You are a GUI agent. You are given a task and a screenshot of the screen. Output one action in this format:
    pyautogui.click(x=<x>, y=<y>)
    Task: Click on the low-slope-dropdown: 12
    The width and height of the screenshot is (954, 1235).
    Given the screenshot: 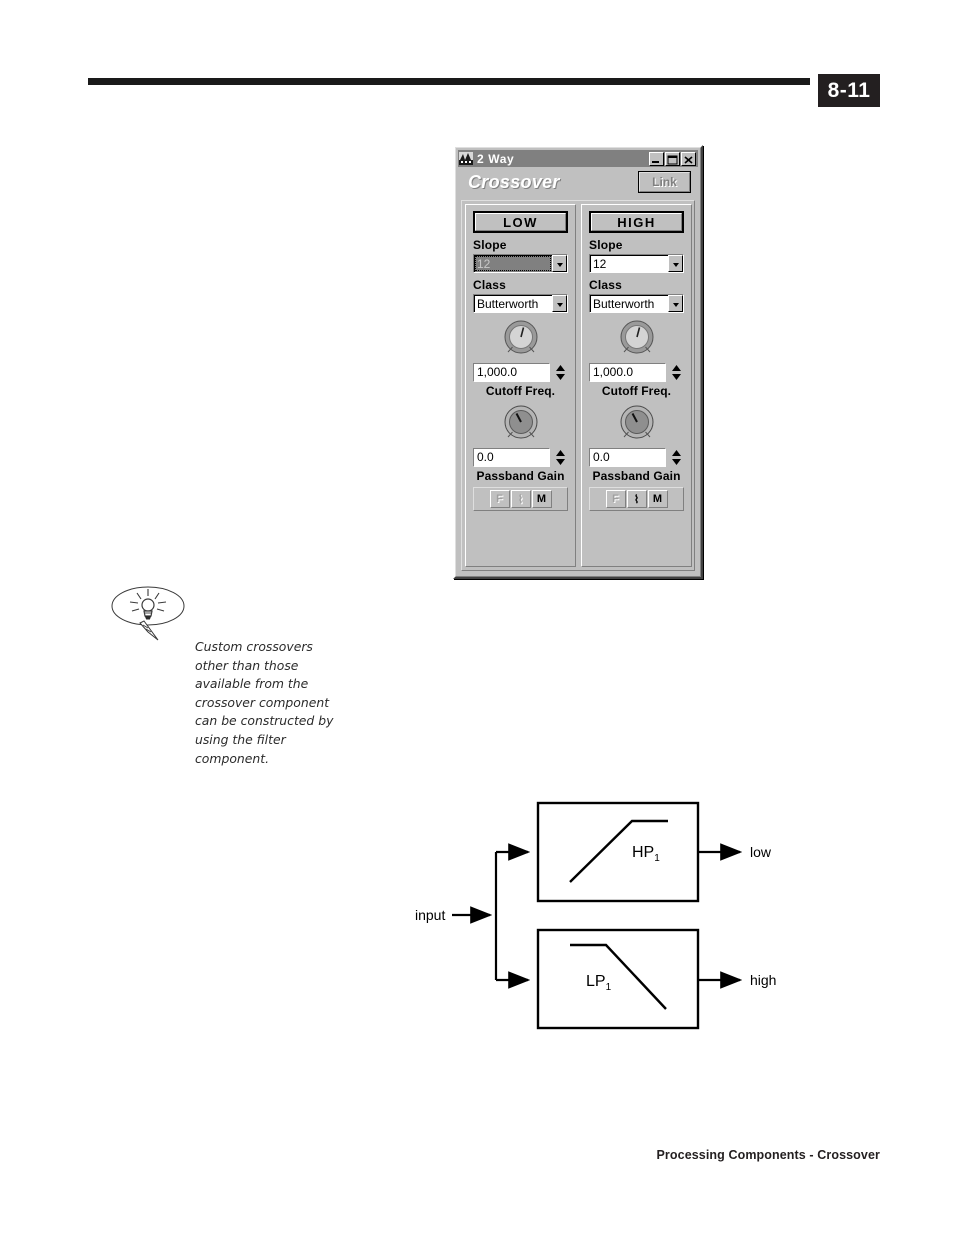 What is the action you would take?
    pyautogui.click(x=520, y=263)
    